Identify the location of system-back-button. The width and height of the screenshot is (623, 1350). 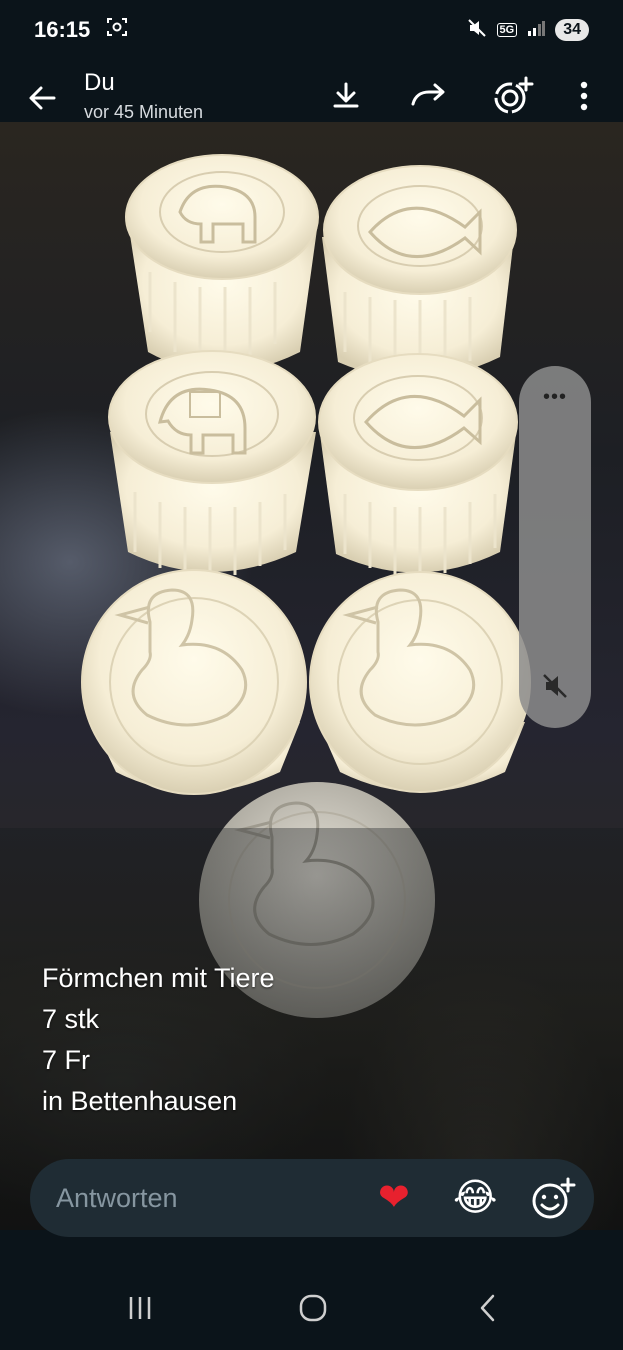
(488, 1308).